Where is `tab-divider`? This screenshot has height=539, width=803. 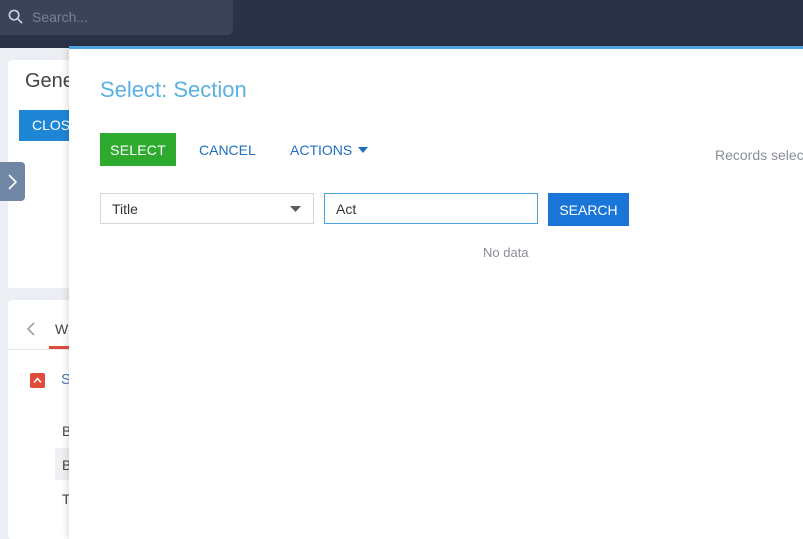
tab-divider is located at coordinates (39, 349).